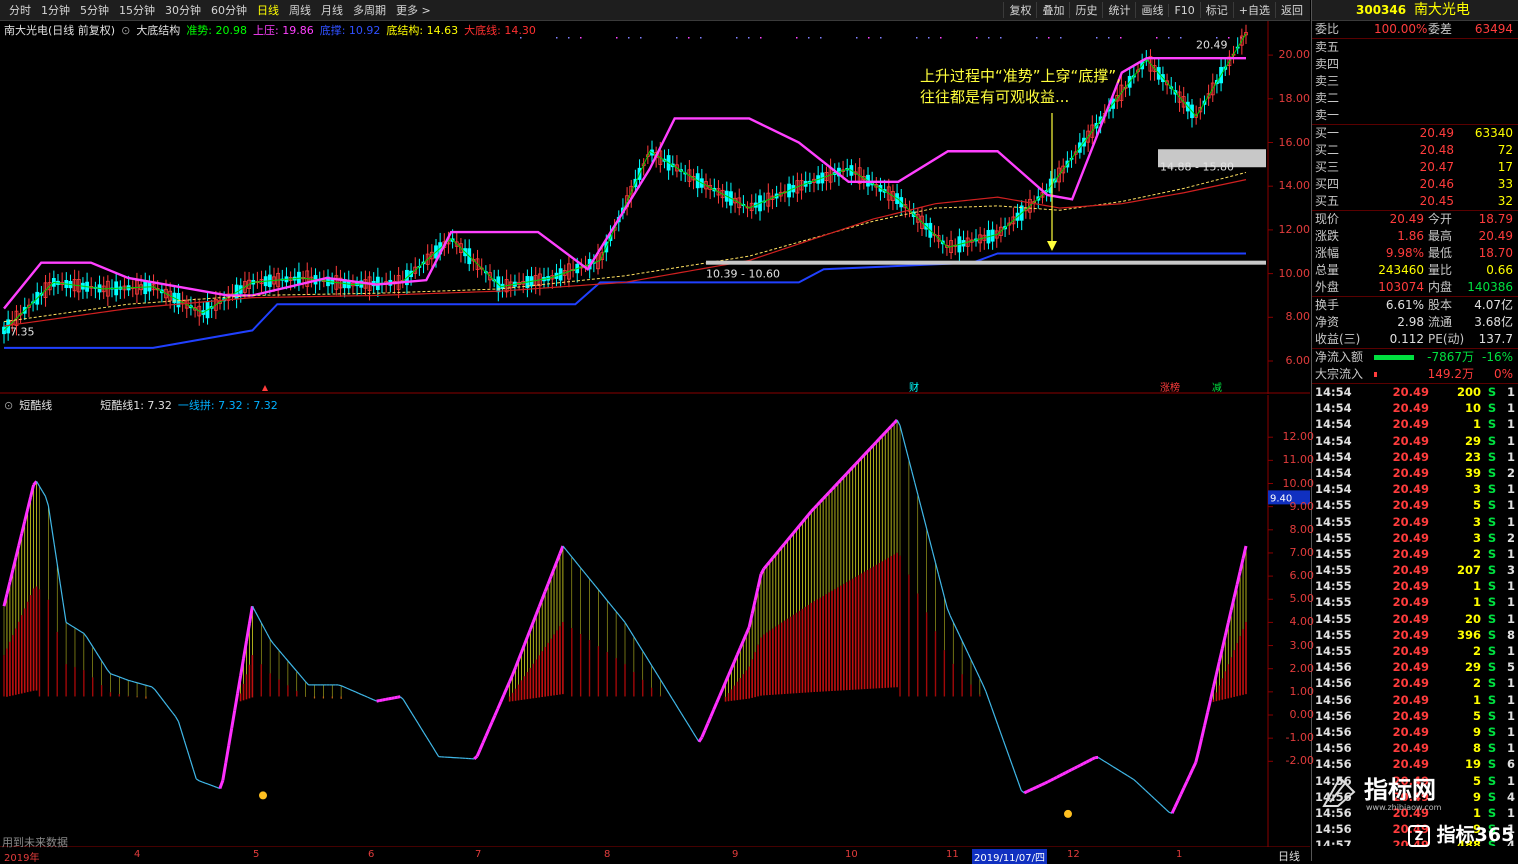 The width and height of the screenshot is (1518, 864). What do you see at coordinates (1170, 387) in the screenshot?
I see `event-tag-1: 涨榜` at bounding box center [1170, 387].